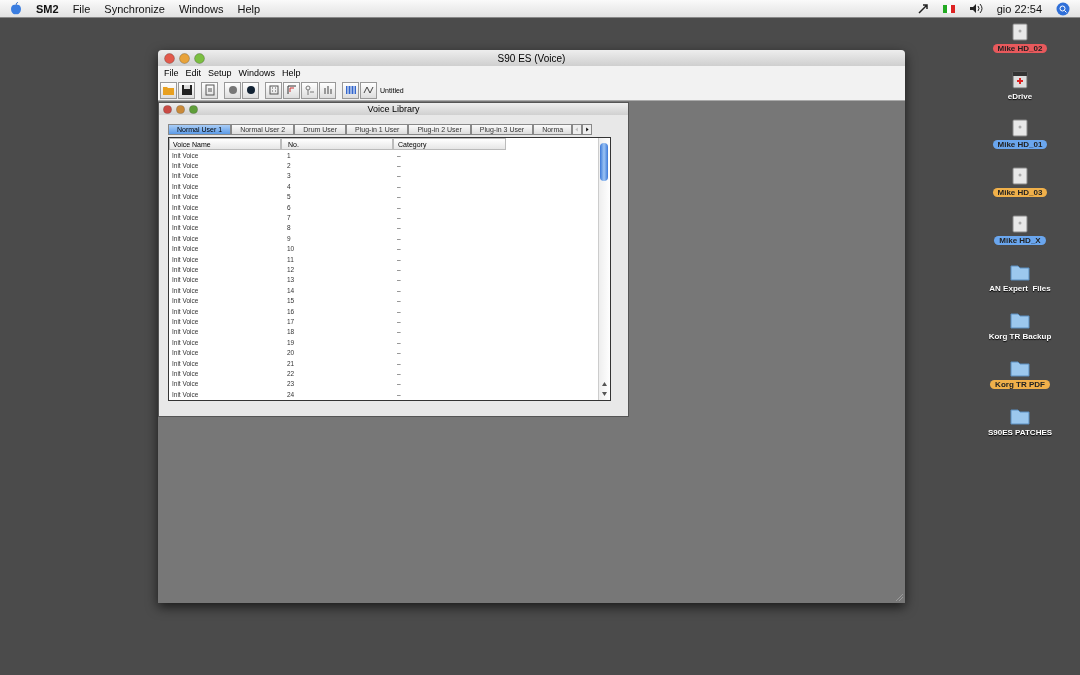 This screenshot has height=675, width=1080. What do you see at coordinates (948, 8) in the screenshot?
I see `flag-icon` at bounding box center [948, 8].